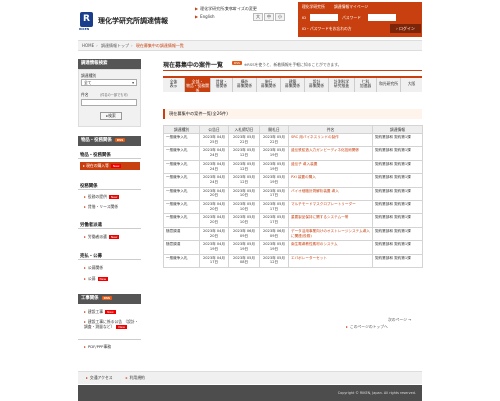 This screenshot has width=500, height=401. What do you see at coordinates (382, 17) in the screenshot?
I see `password-input` at bounding box center [382, 17].